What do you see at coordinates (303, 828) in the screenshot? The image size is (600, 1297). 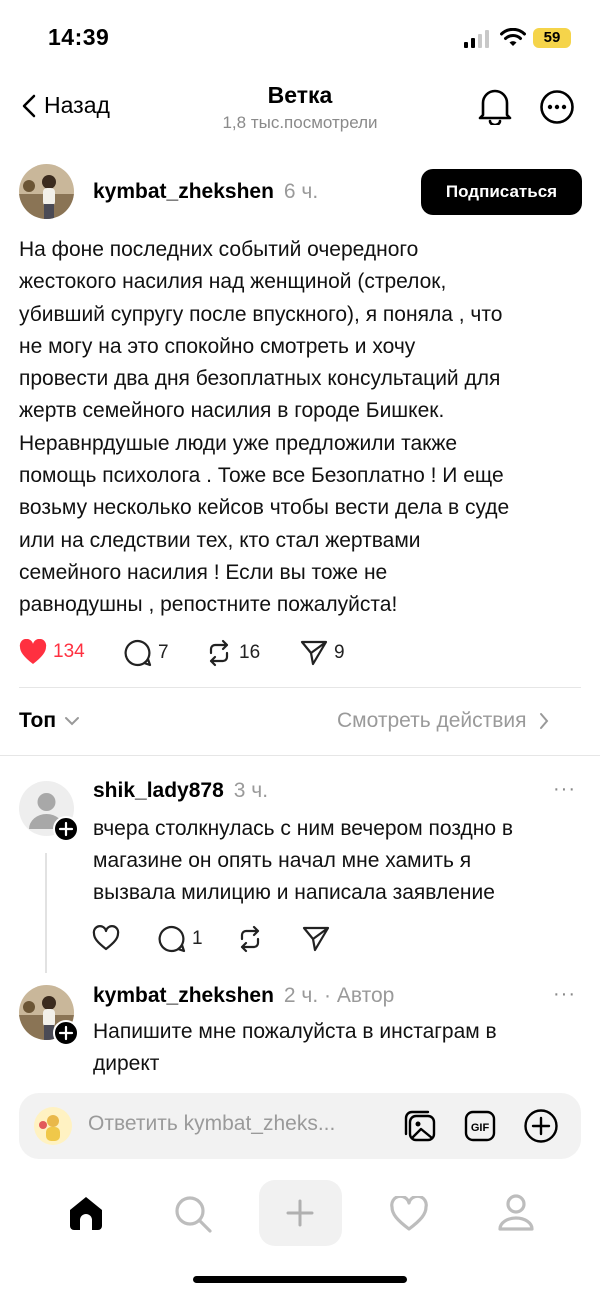 I see `reply-line: вчера столкнулась с ним вечером поздно в` at bounding box center [303, 828].